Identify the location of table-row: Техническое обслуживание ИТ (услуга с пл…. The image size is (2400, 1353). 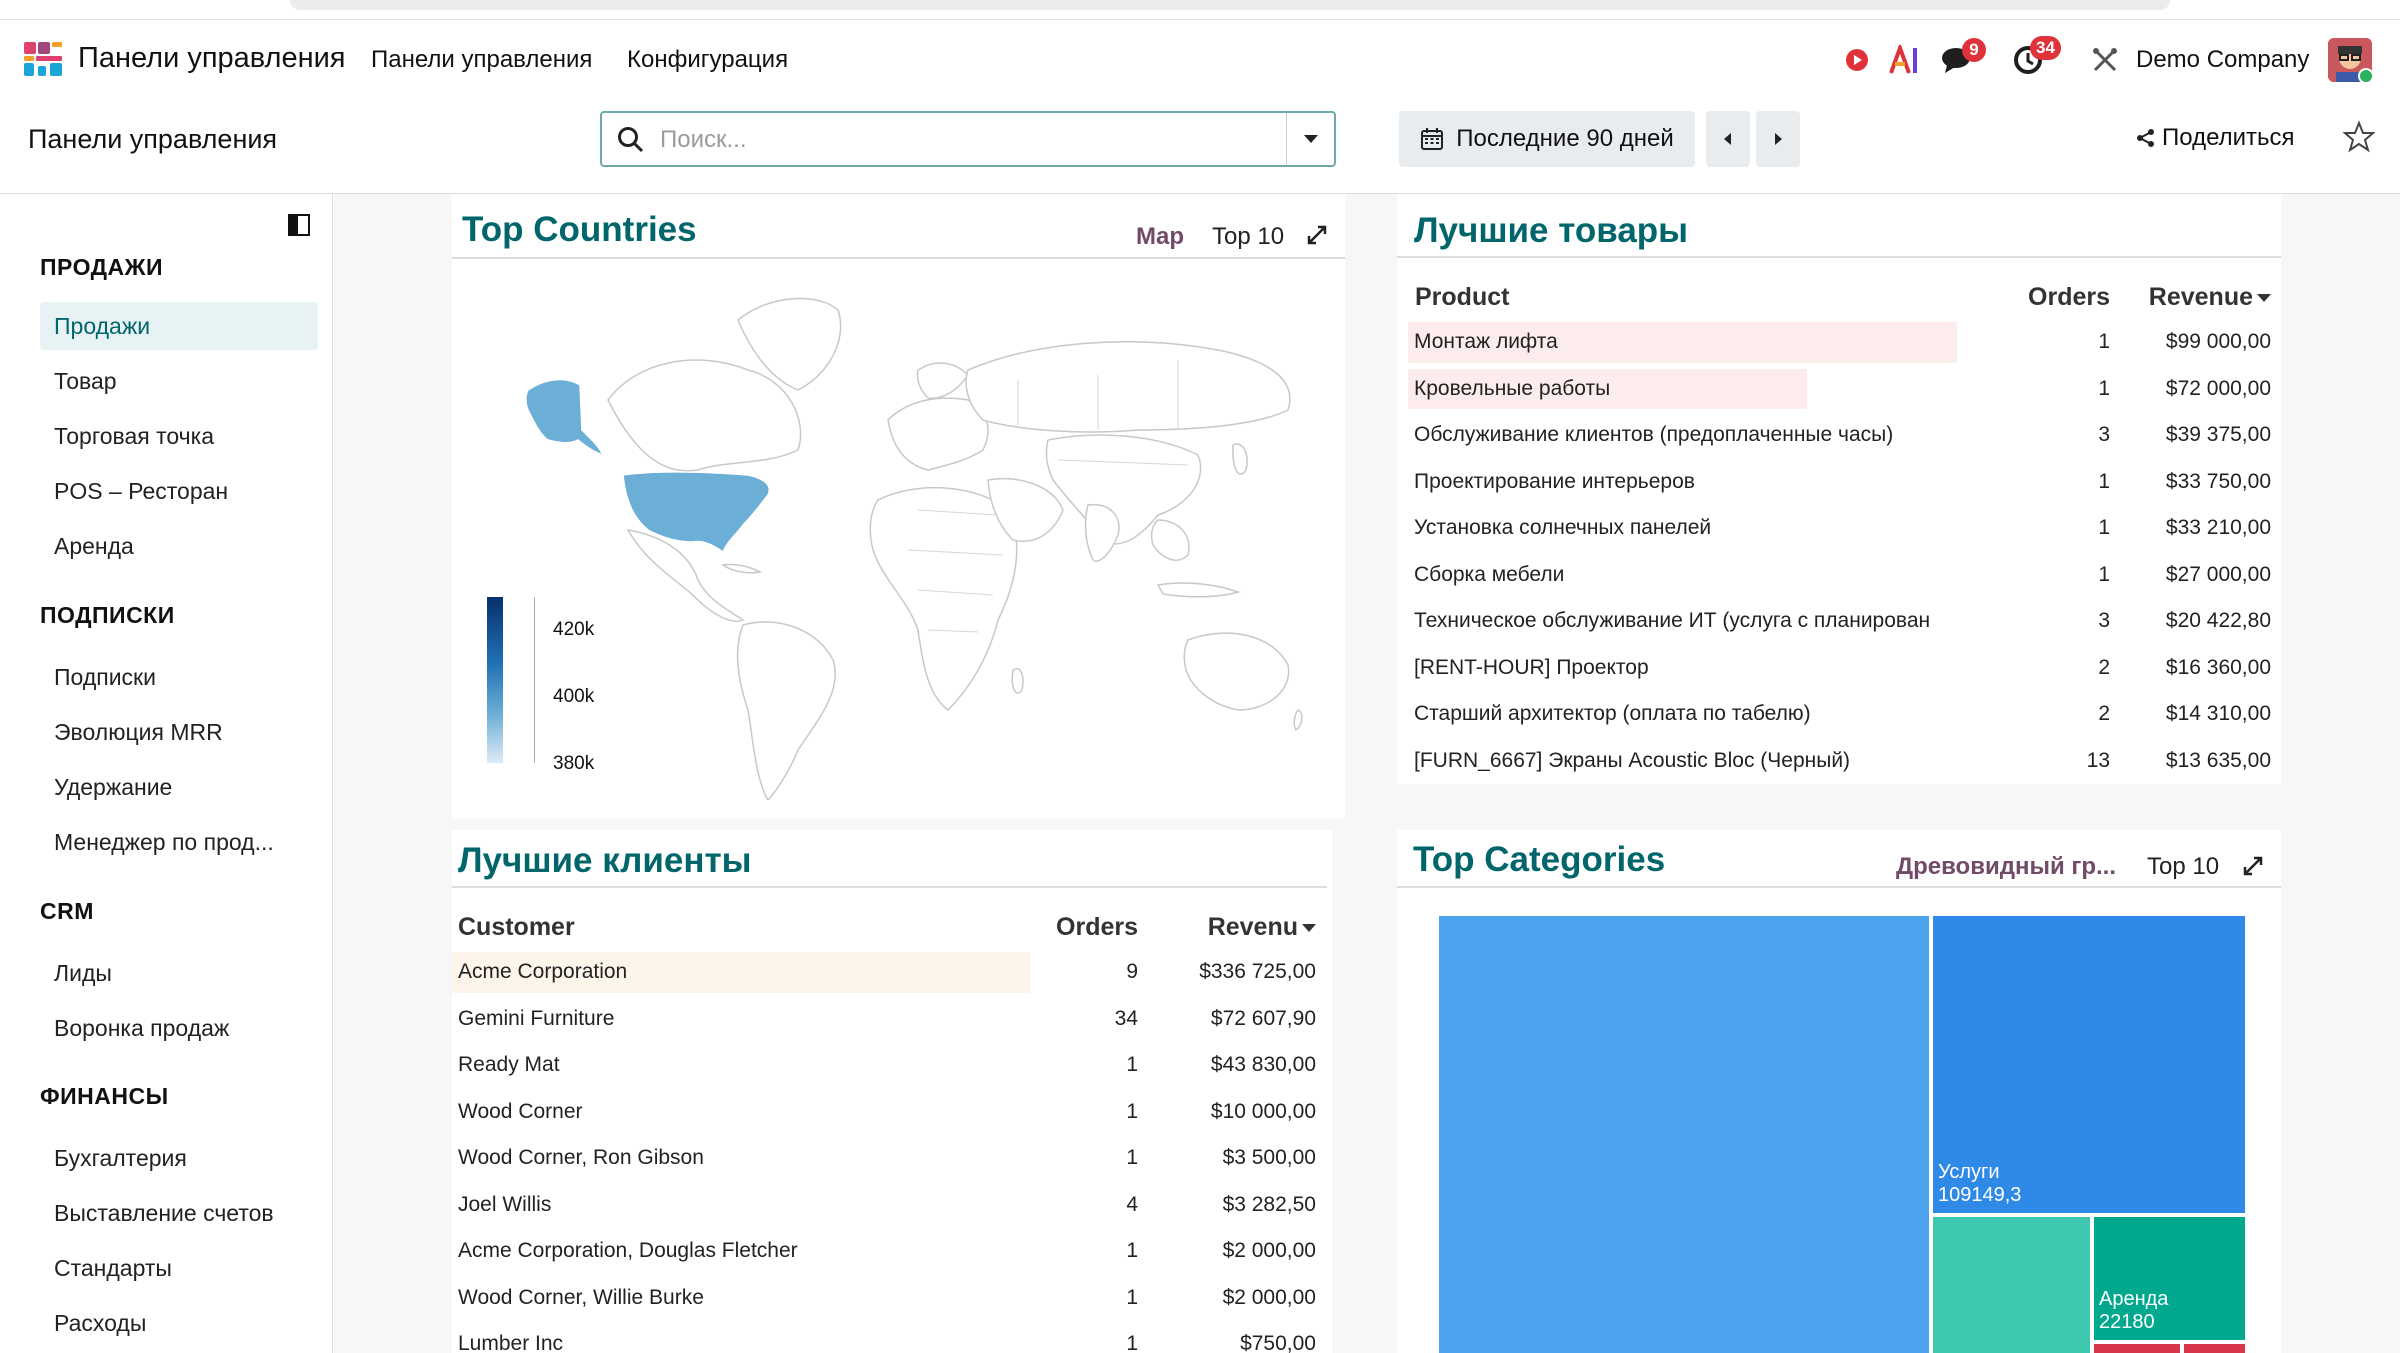
(1842, 621).